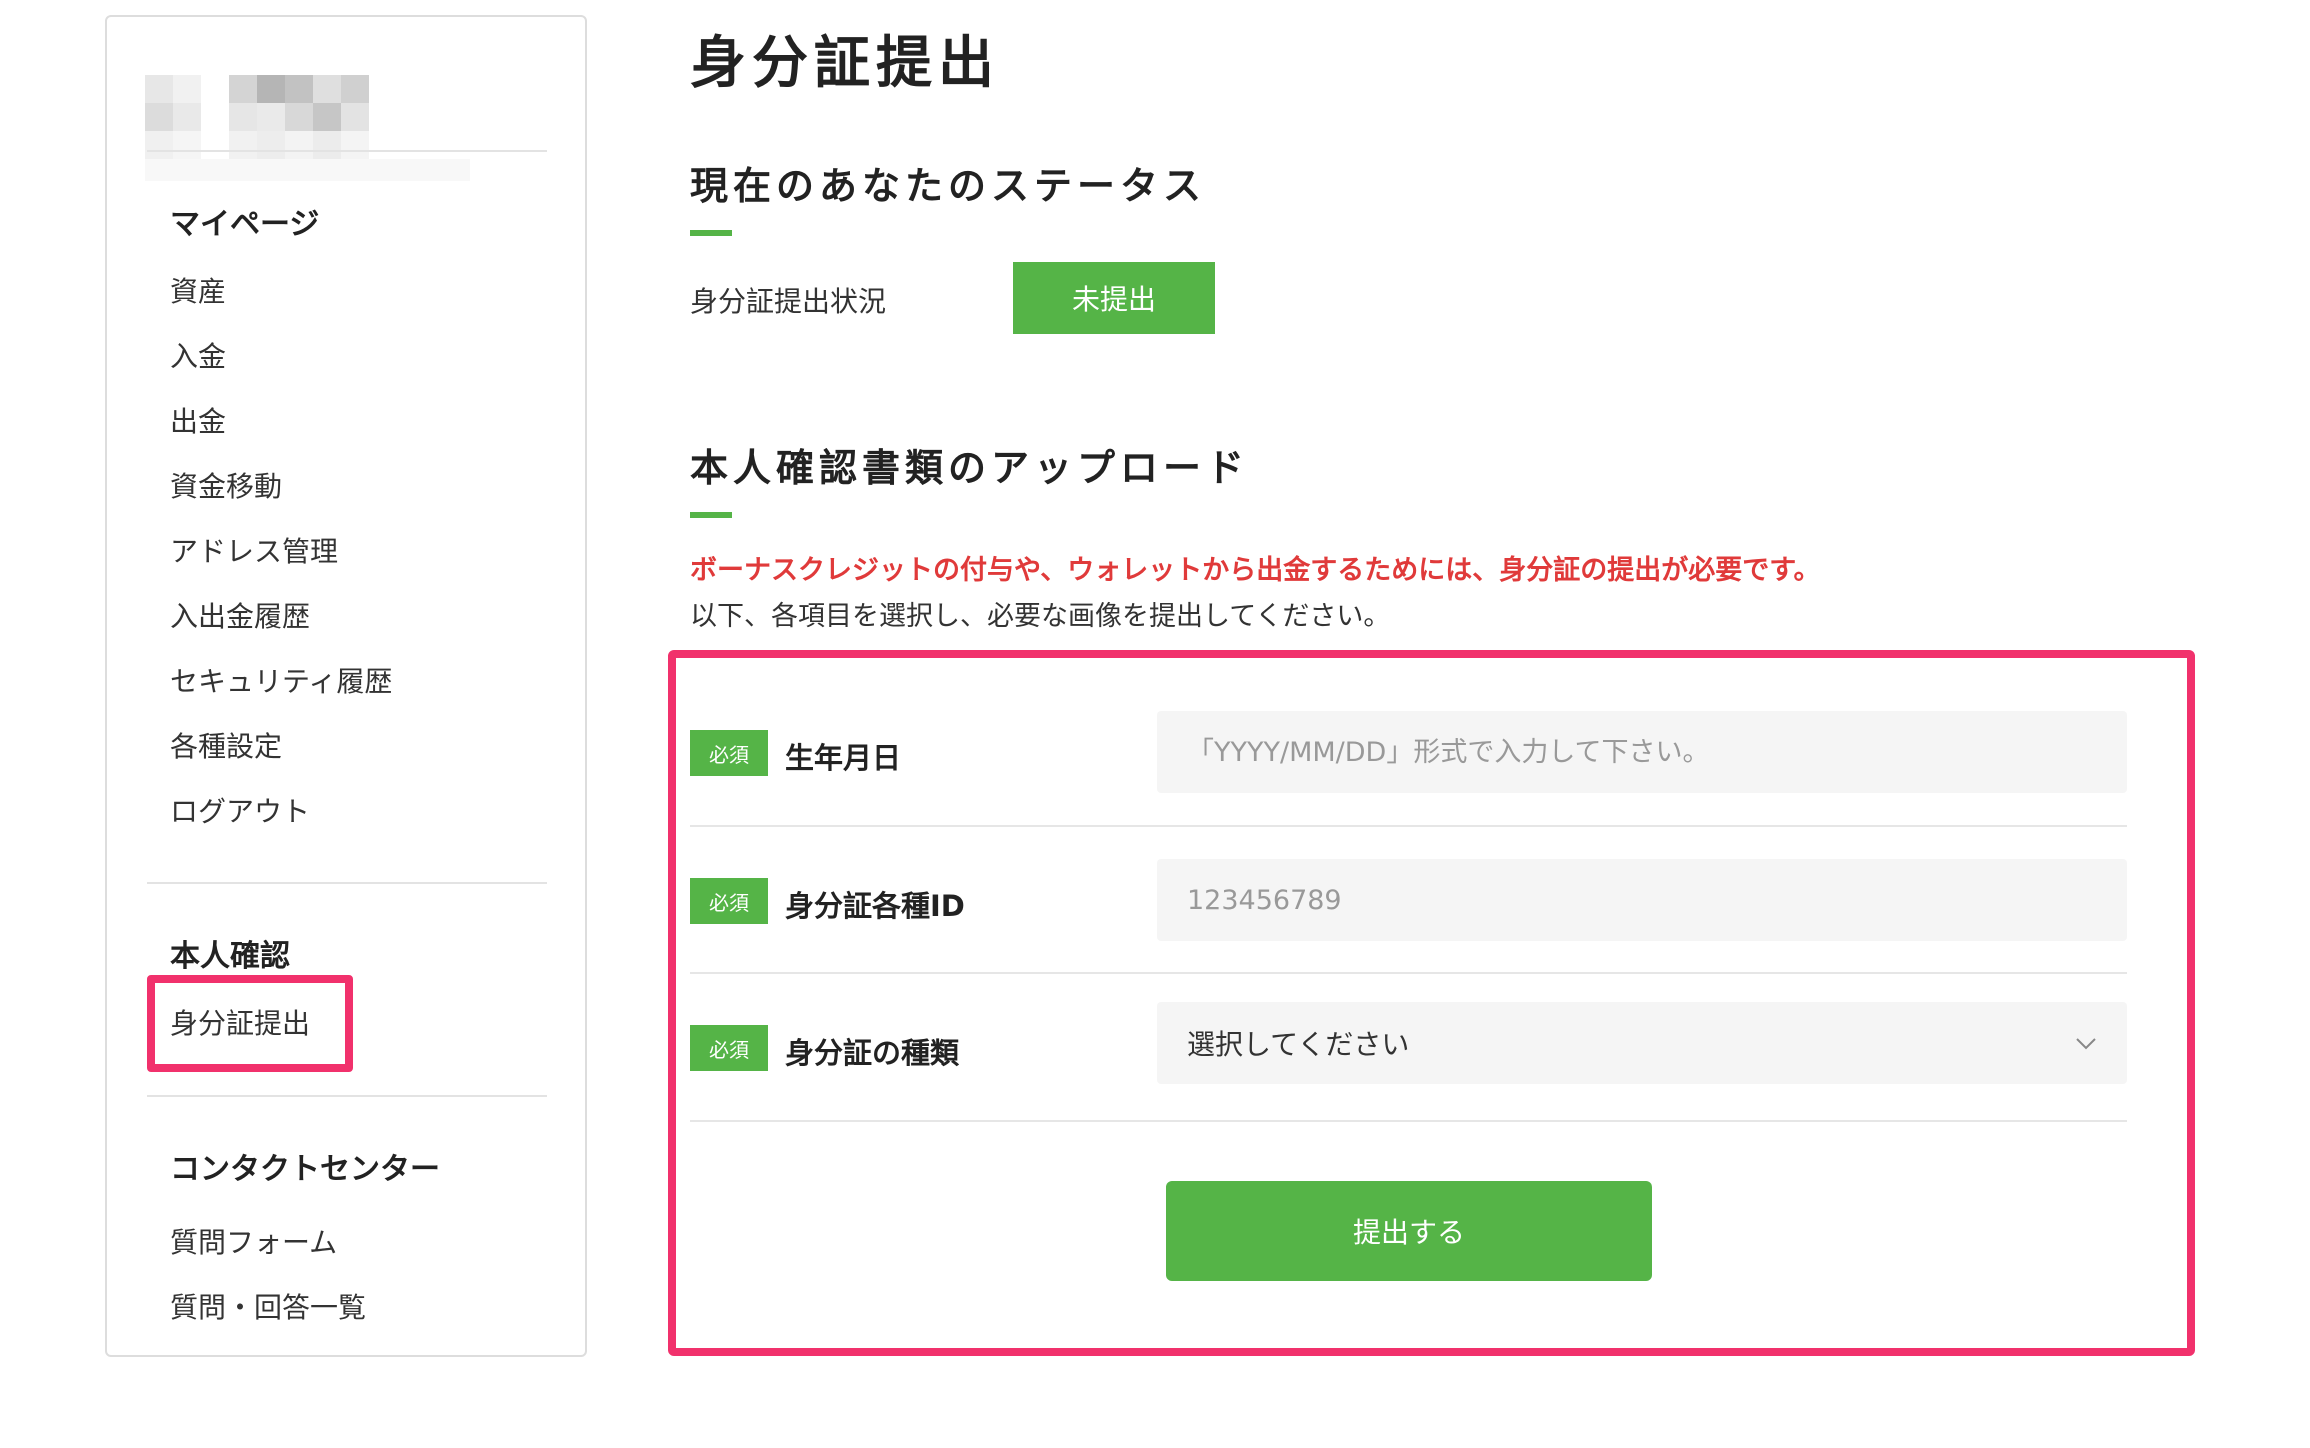 The height and width of the screenshot is (1448, 2310). What do you see at coordinates (268, 1306) in the screenshot?
I see `sidebar-item-faq-list: 質問・回答一覧` at bounding box center [268, 1306].